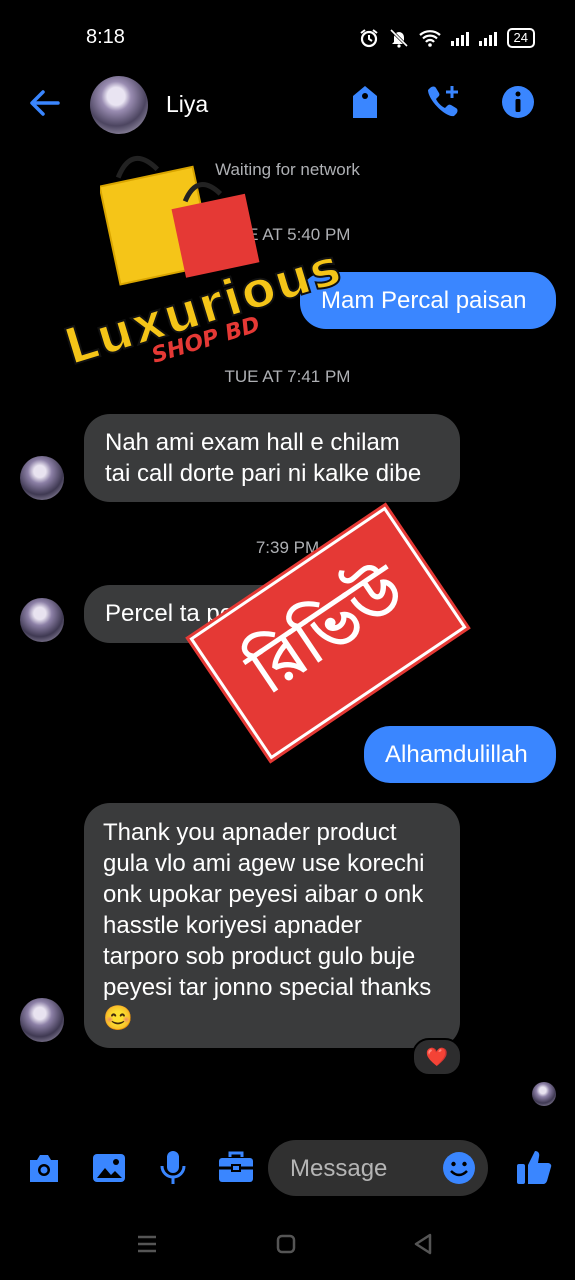  I want to click on status-time: 8:18, so click(105, 37).